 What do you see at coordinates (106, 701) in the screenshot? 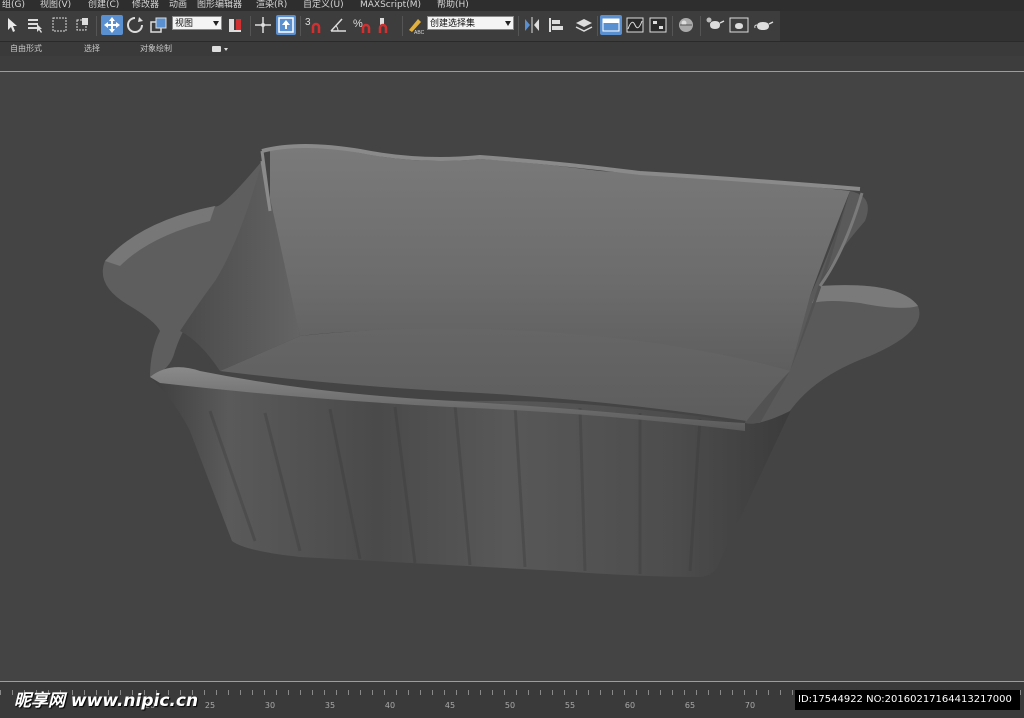
I see `site-watermark: 昵享网 www.nipic.cn` at bounding box center [106, 701].